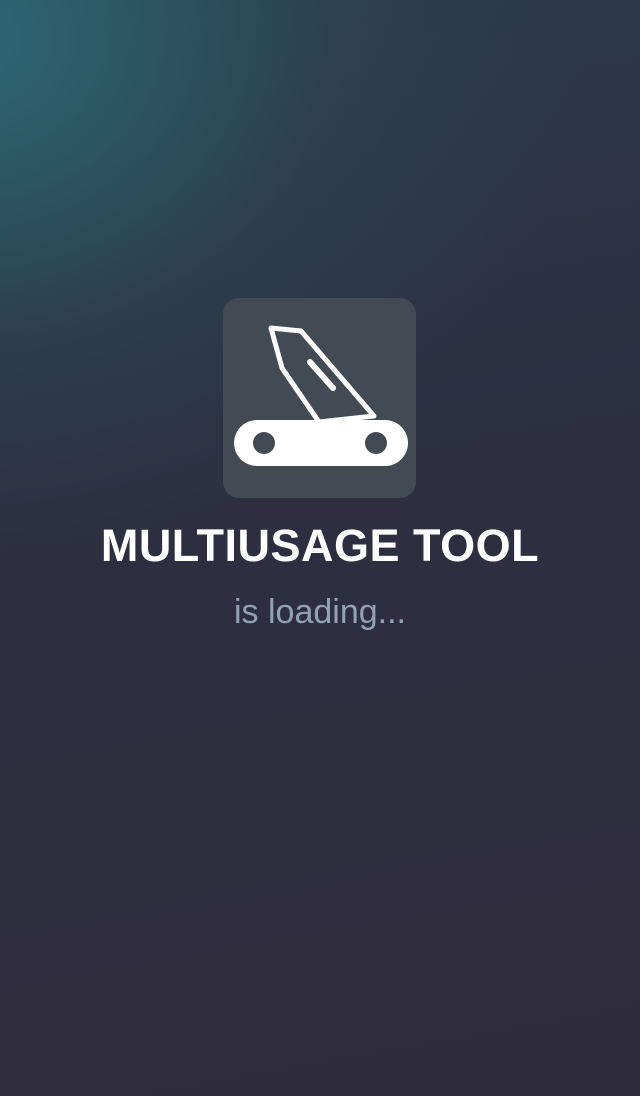  I want to click on pocket-knife-icon, so click(321, 395).